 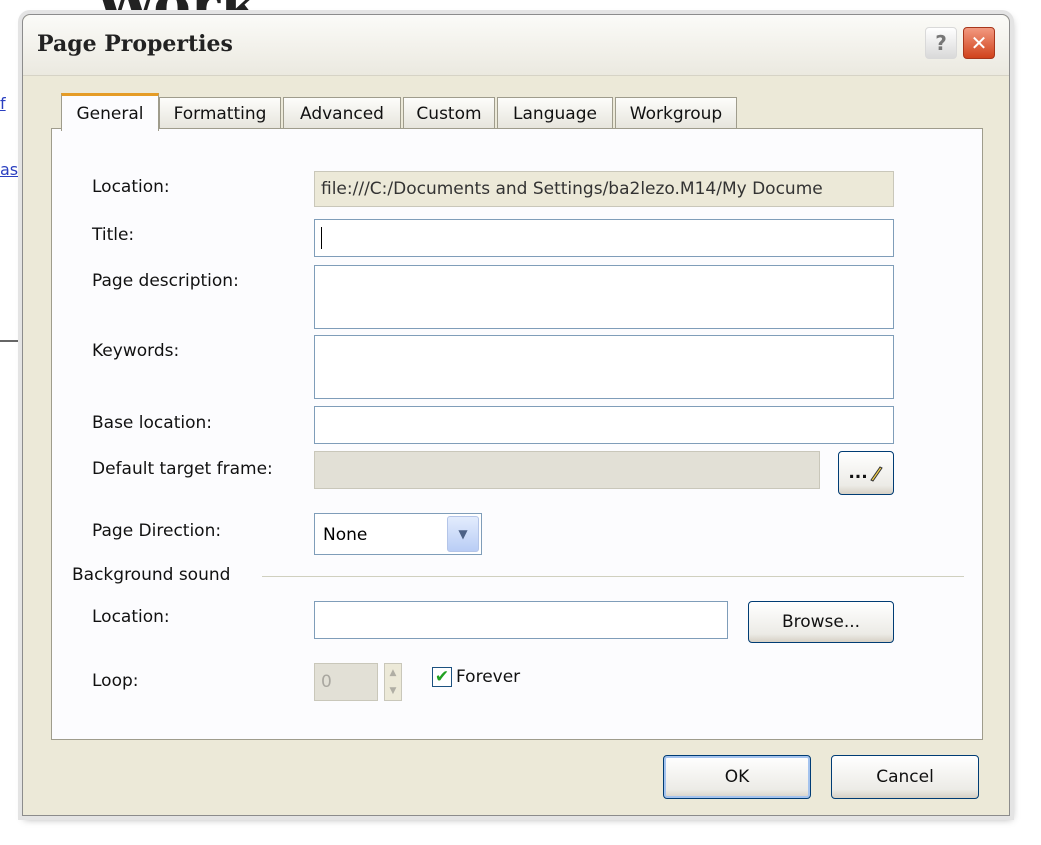 I want to click on spin-down-icon: ▼, so click(x=393, y=691).